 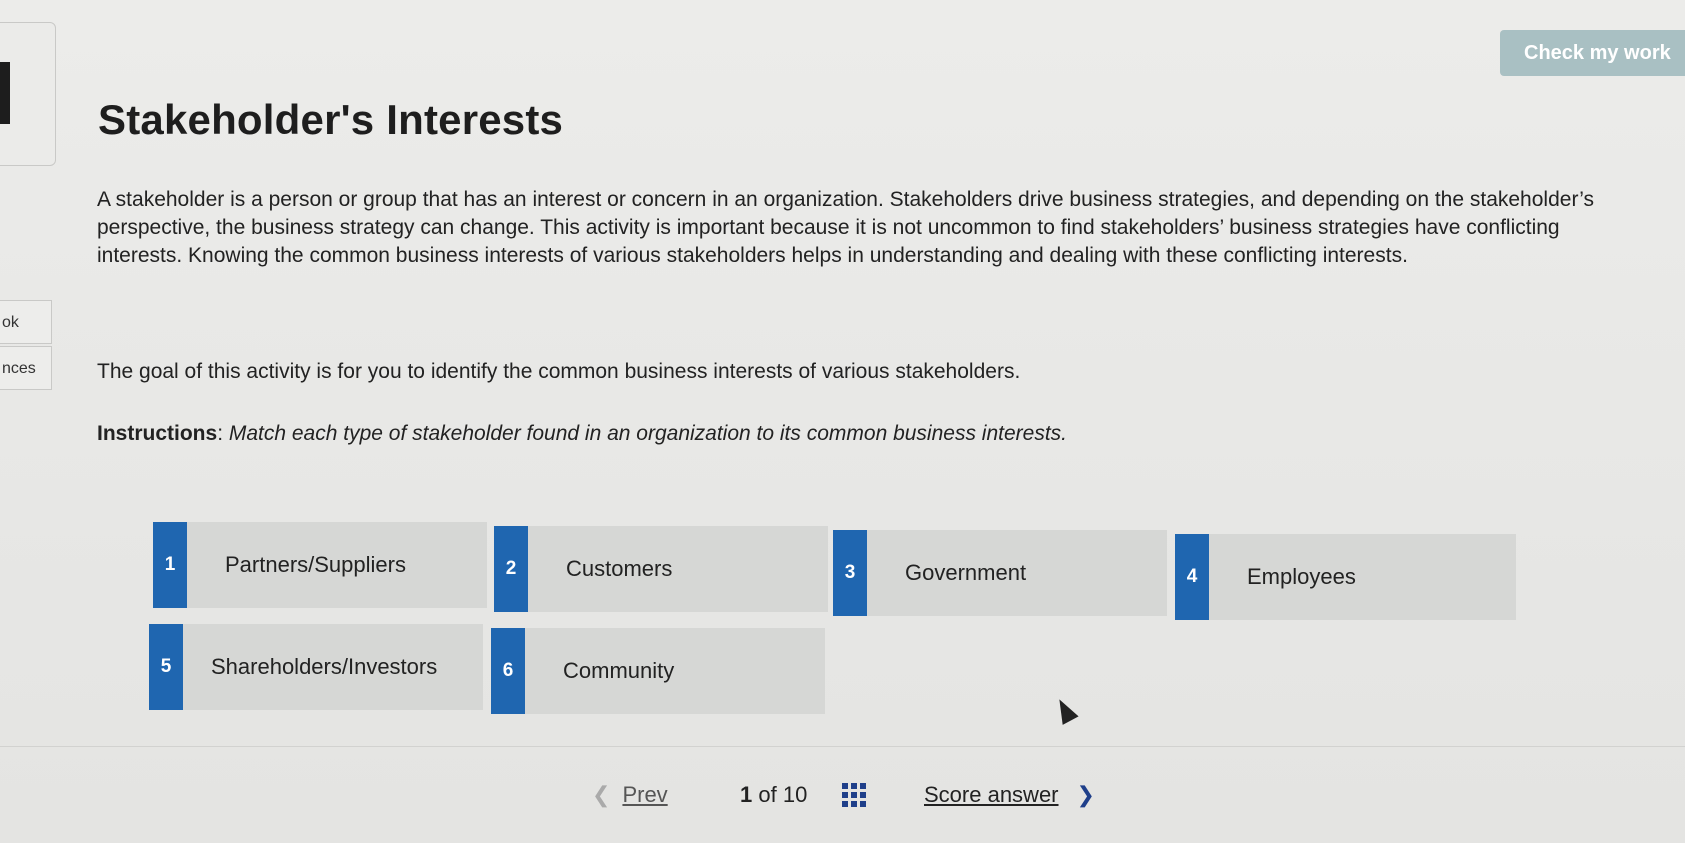 I want to click on card-number-badge: 5, so click(x=166, y=667).